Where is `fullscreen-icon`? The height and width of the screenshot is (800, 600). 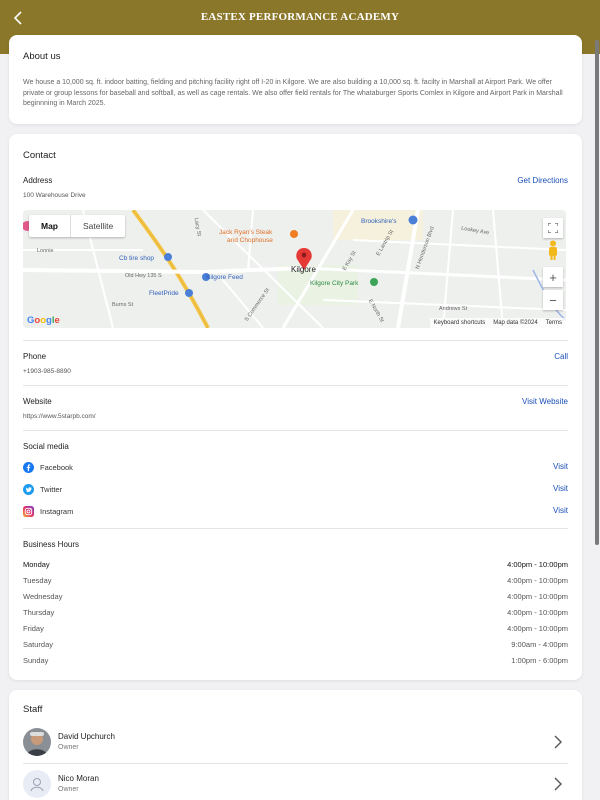
fullscreen-icon is located at coordinates (553, 228).